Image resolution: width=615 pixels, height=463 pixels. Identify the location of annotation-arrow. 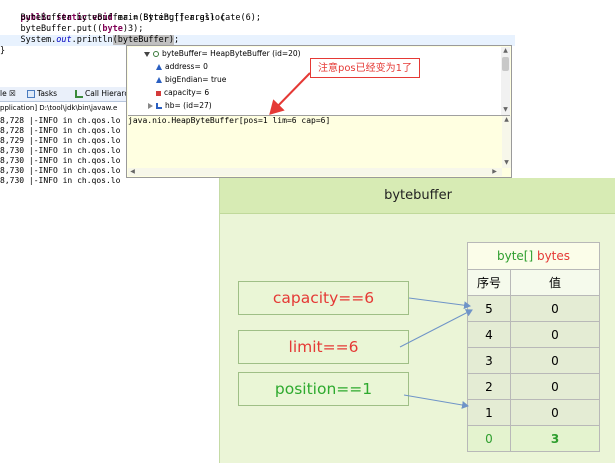
(290, 93).